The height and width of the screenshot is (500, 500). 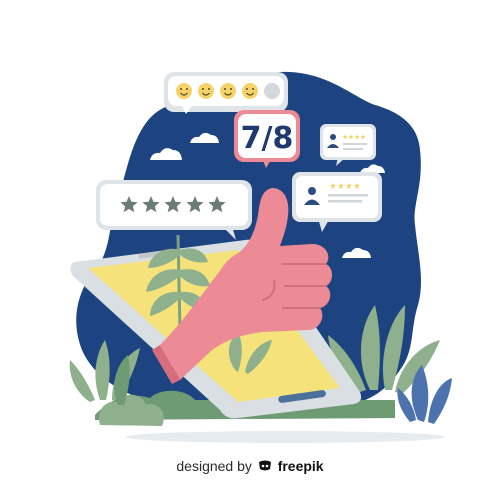 I want to click on neutral-face-icon, so click(x=272, y=91).